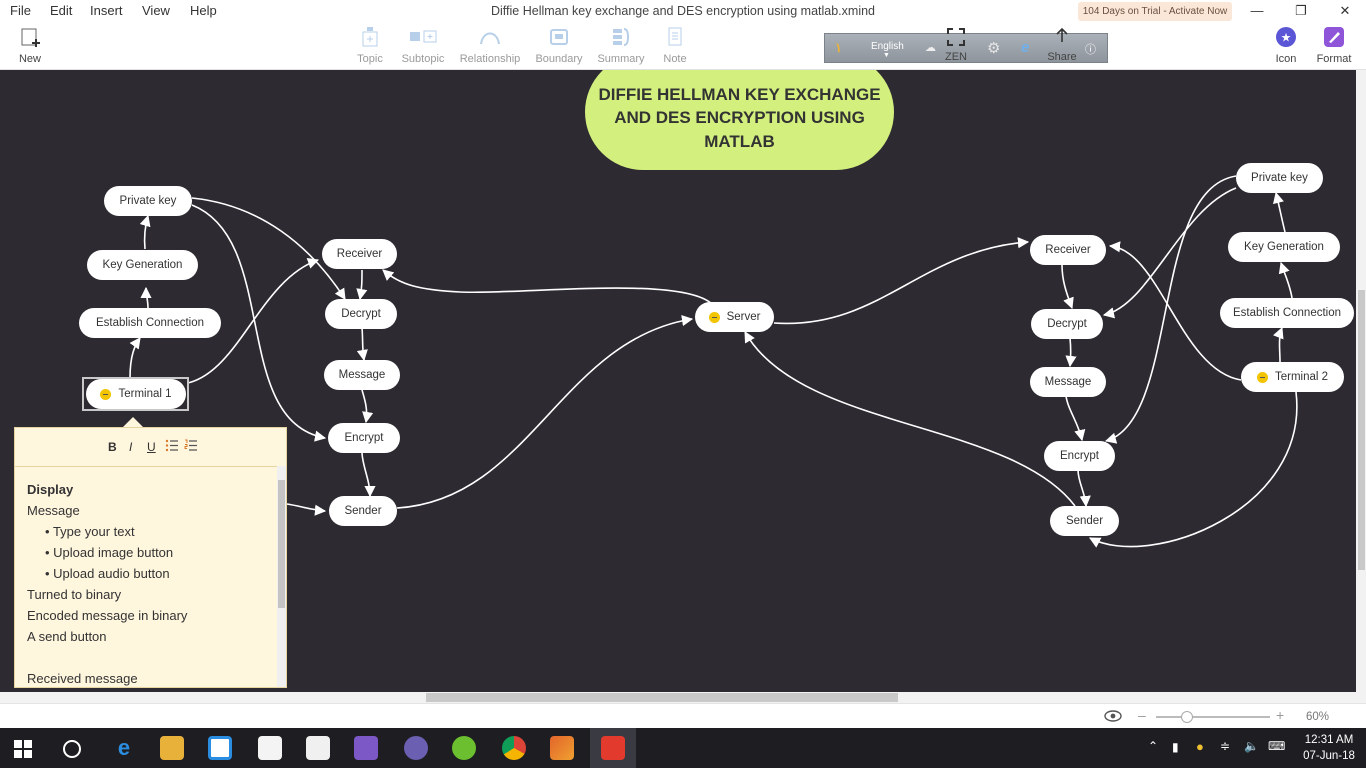 This screenshot has width=1366, height=768. I want to click on subtopic-icon, so click(423, 36).